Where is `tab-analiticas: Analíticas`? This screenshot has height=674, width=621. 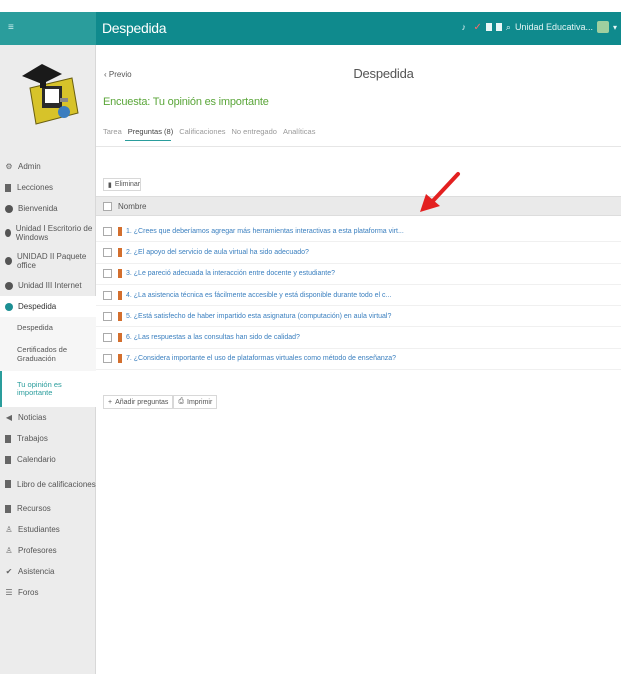
tab-analiticas: Analíticas is located at coordinates (299, 131).